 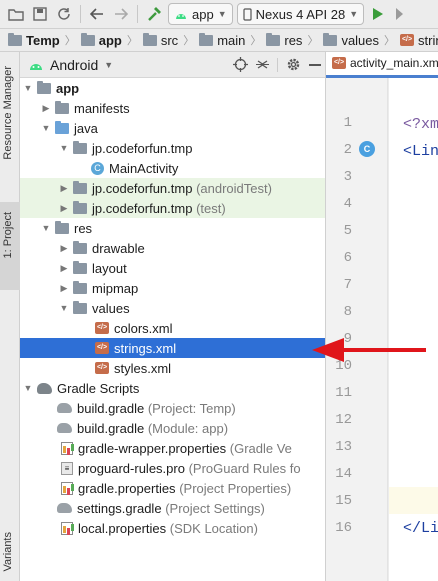 I want to click on resource-folder-icon, so click(x=62, y=227).